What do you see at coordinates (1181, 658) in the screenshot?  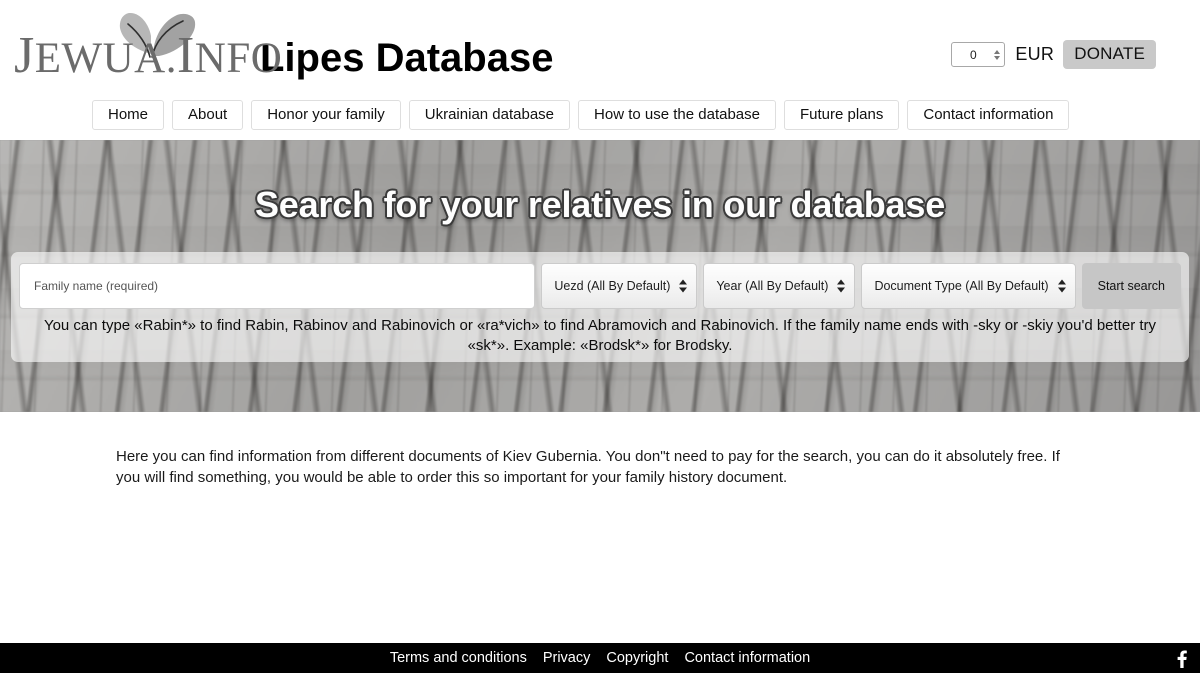 I see `facebook-icon` at bounding box center [1181, 658].